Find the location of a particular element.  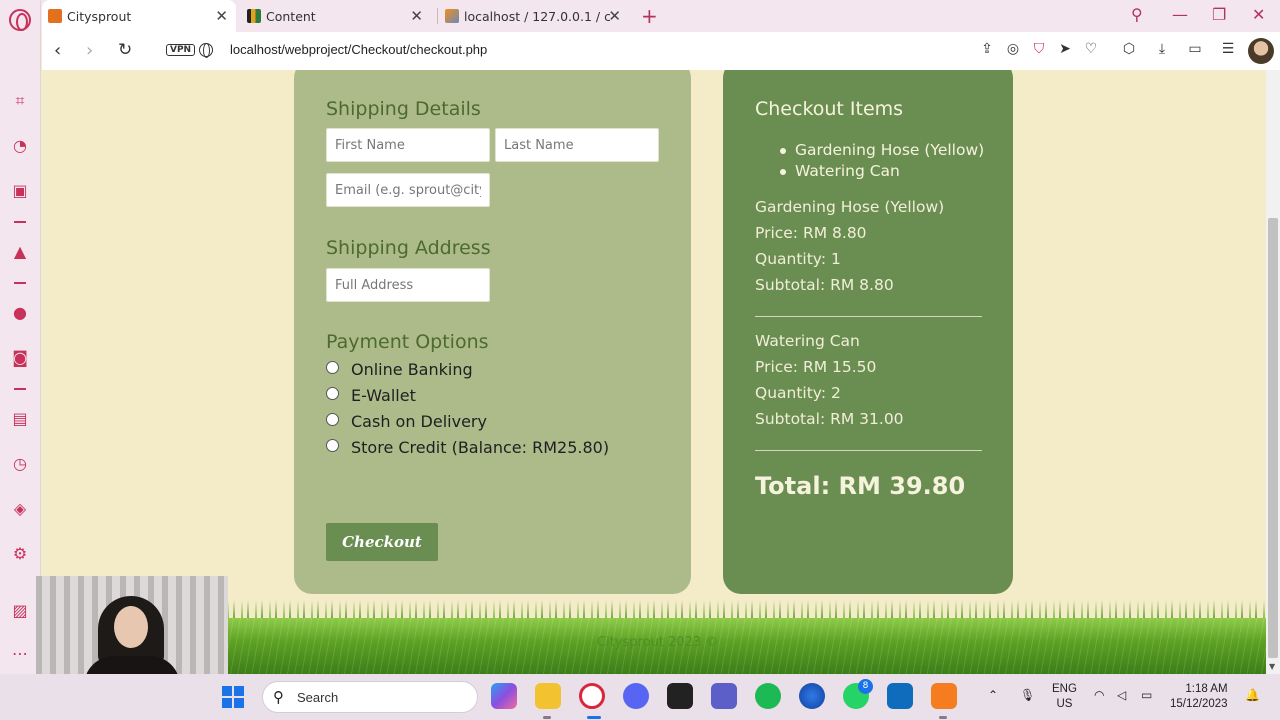

item-name: Watering Can is located at coordinates (807, 341).